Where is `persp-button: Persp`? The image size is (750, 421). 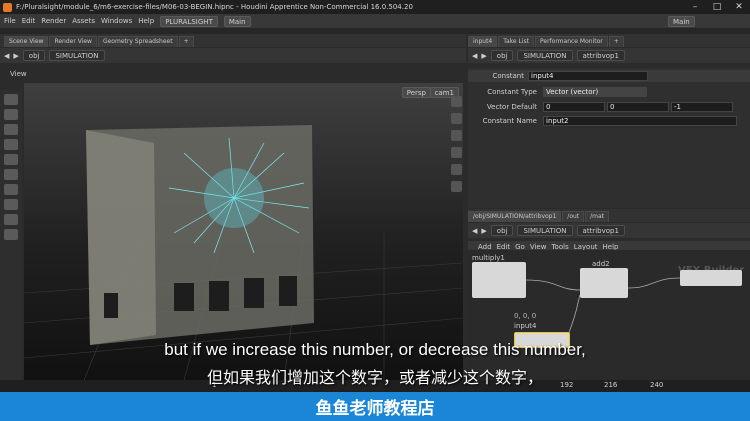 persp-button: Persp is located at coordinates (416, 92).